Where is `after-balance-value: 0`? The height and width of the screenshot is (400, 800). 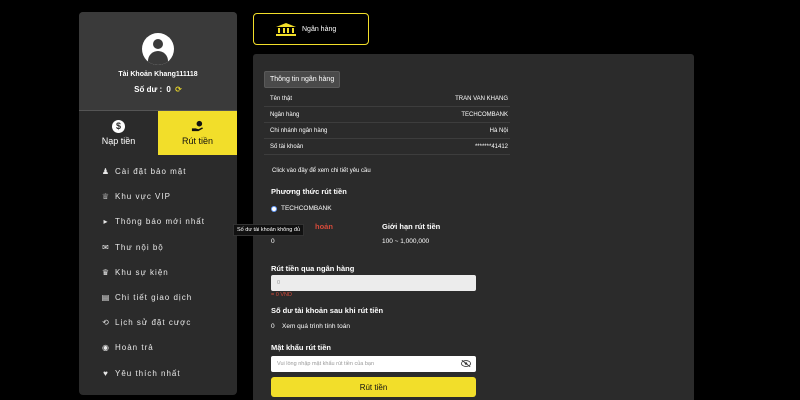 after-balance-value: 0 is located at coordinates (273, 326).